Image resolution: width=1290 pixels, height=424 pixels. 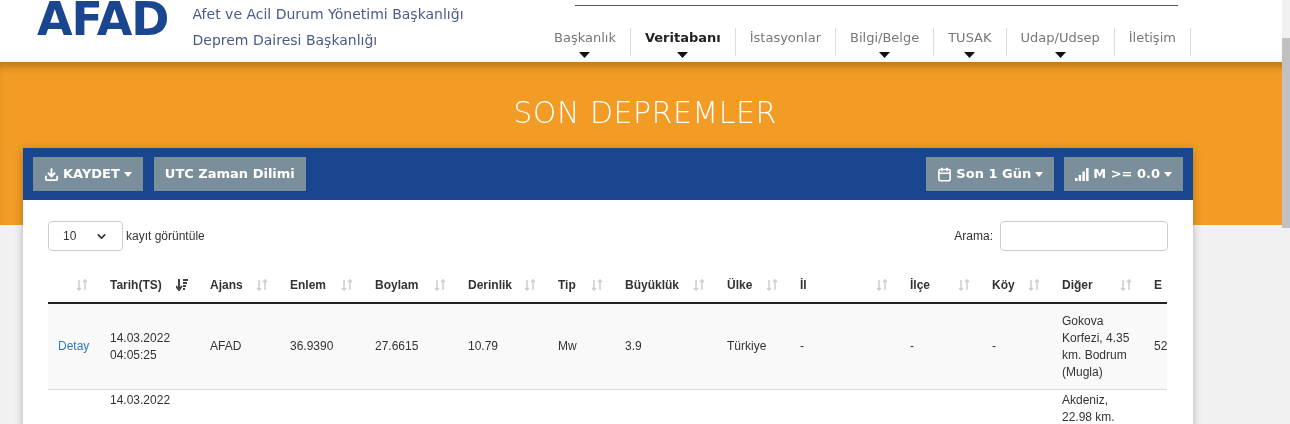 I want to click on column-header: Diğer, so click(x=1077, y=284).